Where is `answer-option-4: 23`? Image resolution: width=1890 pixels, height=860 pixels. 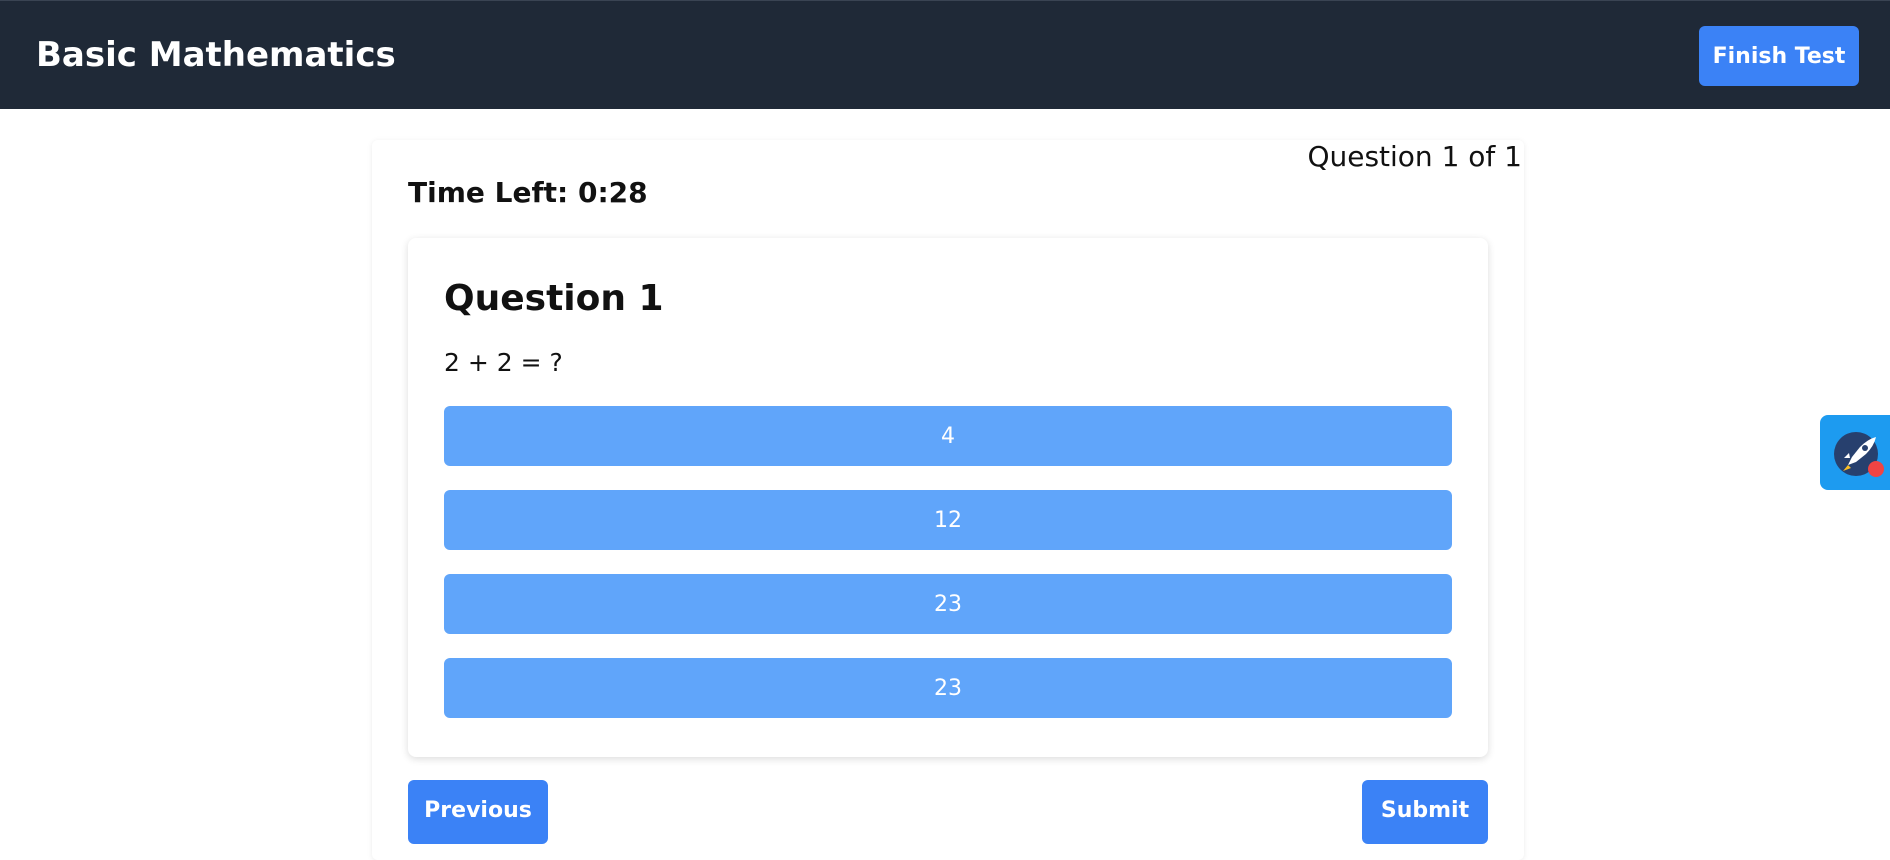 answer-option-4: 23 is located at coordinates (948, 688).